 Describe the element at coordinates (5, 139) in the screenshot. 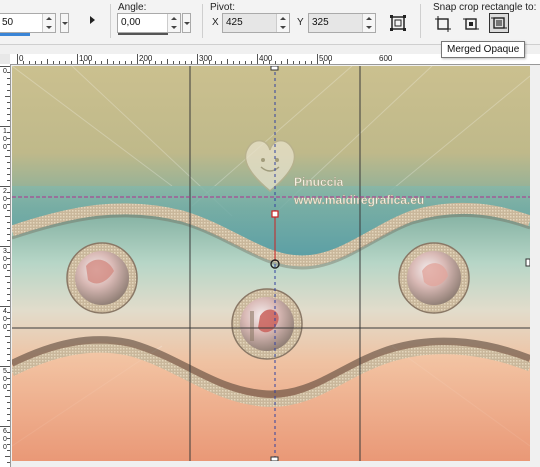

I see `ruler-label: 1 0 0` at that location.